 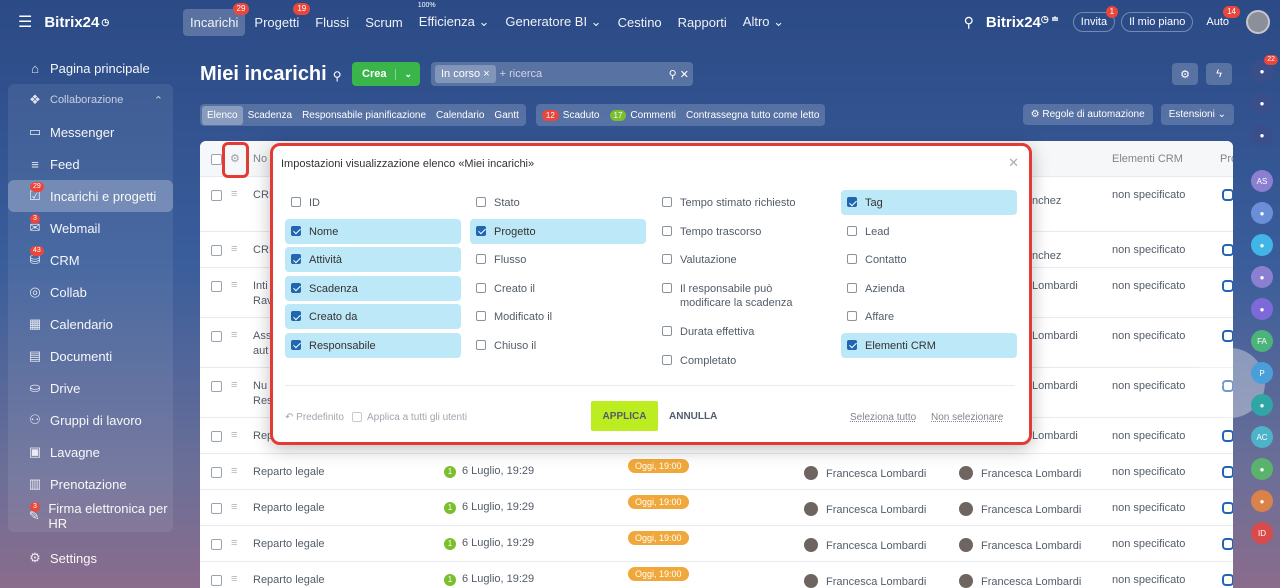 What do you see at coordinates (1157, 22) in the screenshot?
I see `my-plan-button: Il mio piano` at bounding box center [1157, 22].